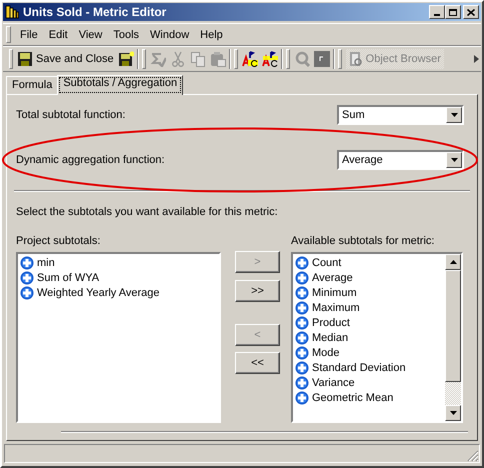 The width and height of the screenshot is (484, 468). I want to click on chevron-icon, so click(476, 59).